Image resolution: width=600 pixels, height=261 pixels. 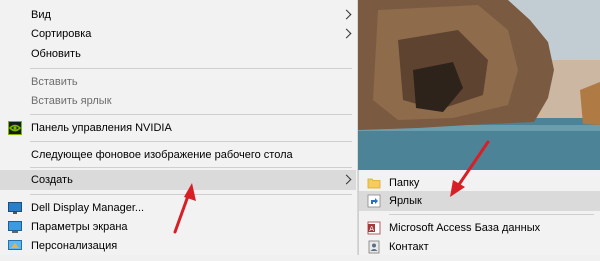 What do you see at coordinates (71, 101) in the screenshot?
I see `menu-item-label: Вставить ярлык` at bounding box center [71, 101].